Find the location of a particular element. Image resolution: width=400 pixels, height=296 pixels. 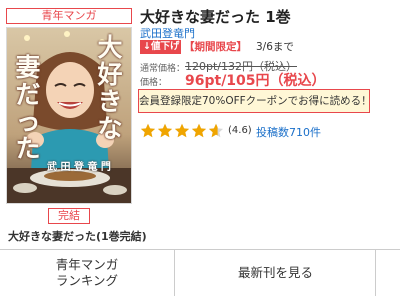

cover-title-char: 好 is located at coordinates (110, 74).